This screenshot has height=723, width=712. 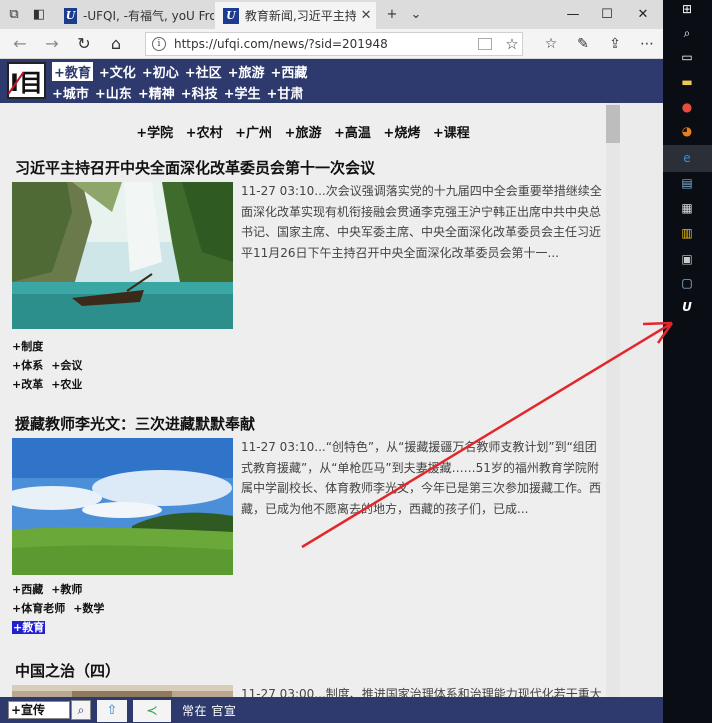 I want to click on media-player-icon: ▢, so click(x=687, y=283).